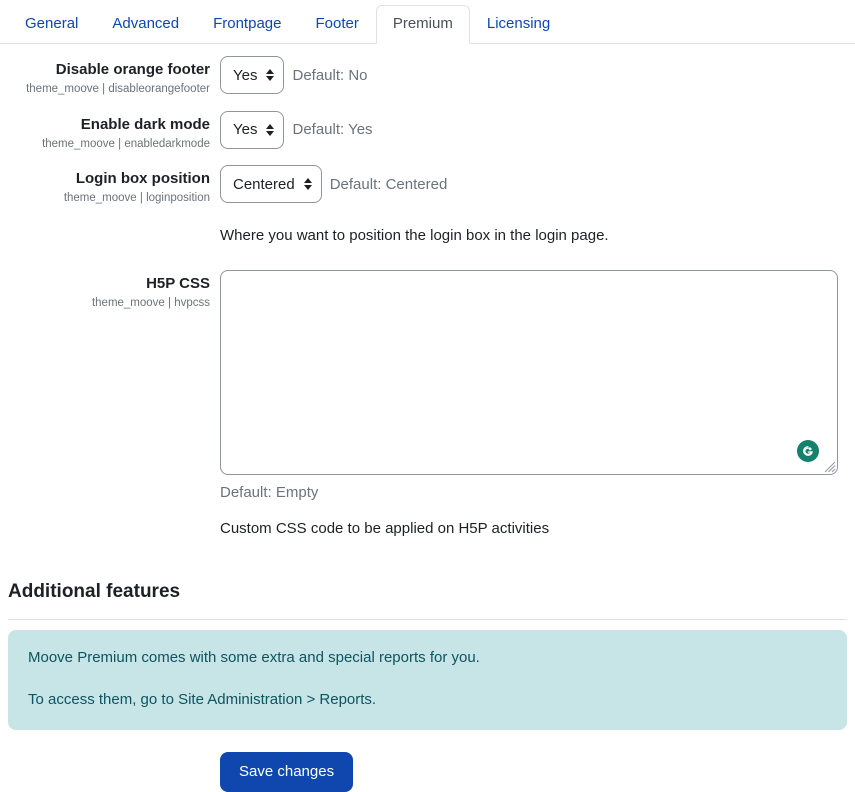 The image size is (855, 792). Describe the element at coordinates (287, 771) in the screenshot. I see `save-changes-button: Save changes` at that location.